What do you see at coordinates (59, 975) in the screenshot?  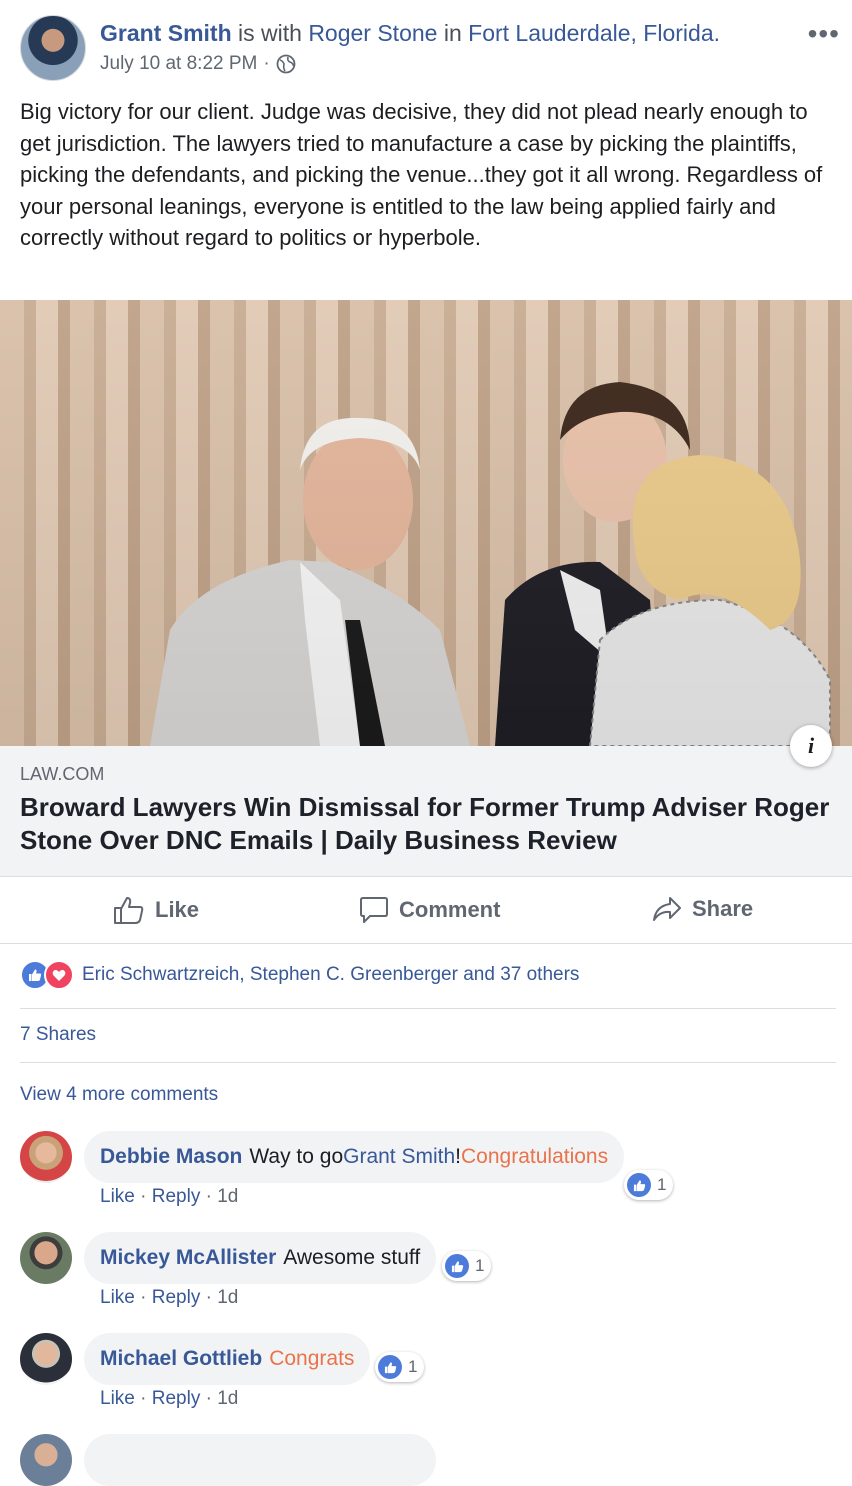 I see `love-reaction-icon` at bounding box center [59, 975].